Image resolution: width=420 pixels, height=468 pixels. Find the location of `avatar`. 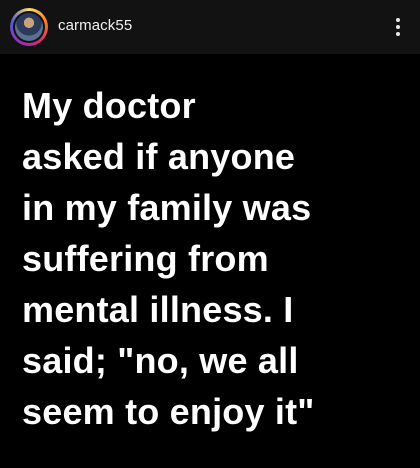

avatar is located at coordinates (29, 27).